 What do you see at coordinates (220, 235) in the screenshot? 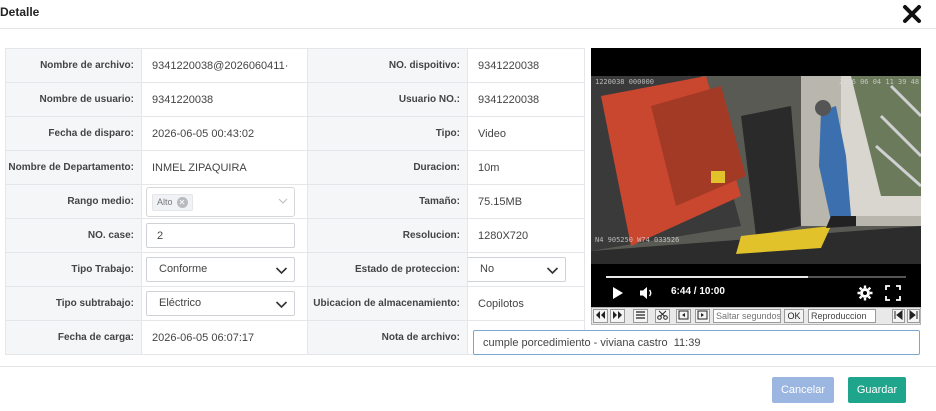
I see `no-case-input` at bounding box center [220, 235].